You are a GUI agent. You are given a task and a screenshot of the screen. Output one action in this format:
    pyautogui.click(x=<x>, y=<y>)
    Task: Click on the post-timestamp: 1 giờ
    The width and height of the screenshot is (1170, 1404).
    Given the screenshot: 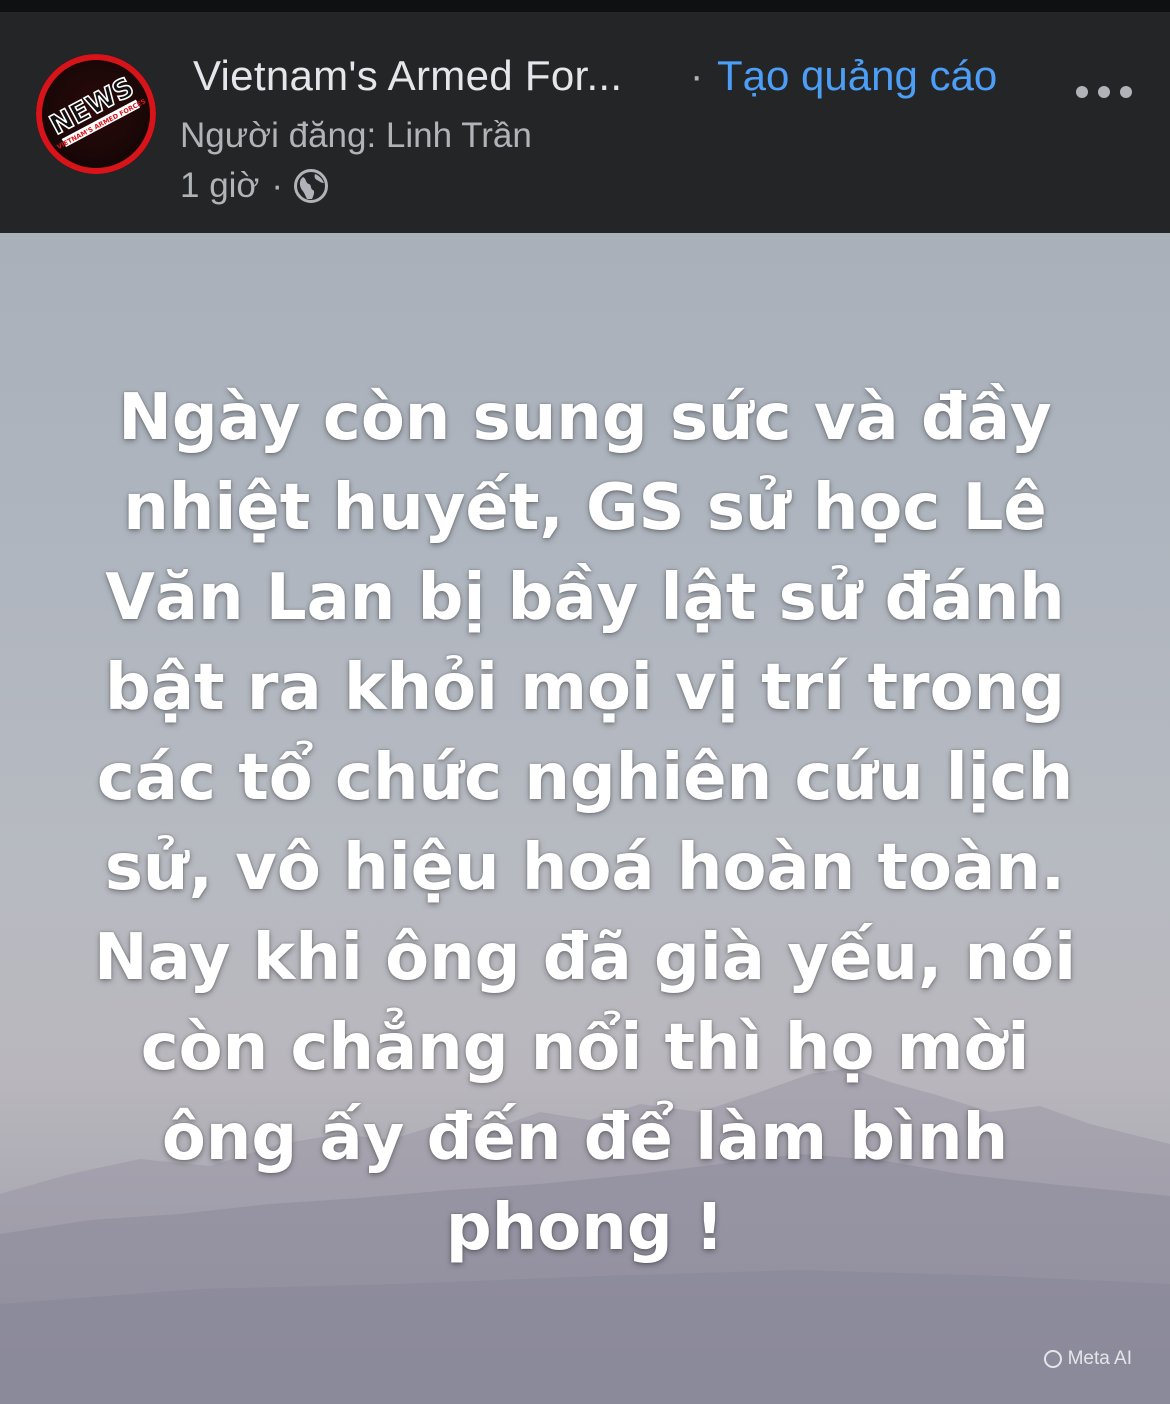 What is the action you would take?
    pyautogui.click(x=219, y=186)
    